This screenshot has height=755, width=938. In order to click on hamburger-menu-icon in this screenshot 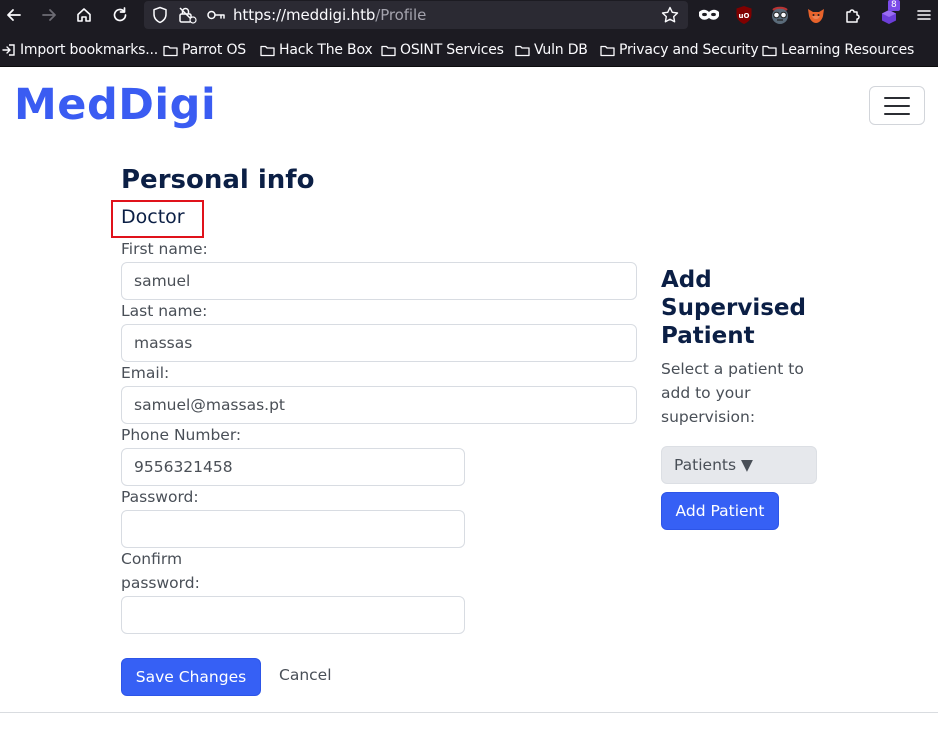, I will do `click(924, 15)`.